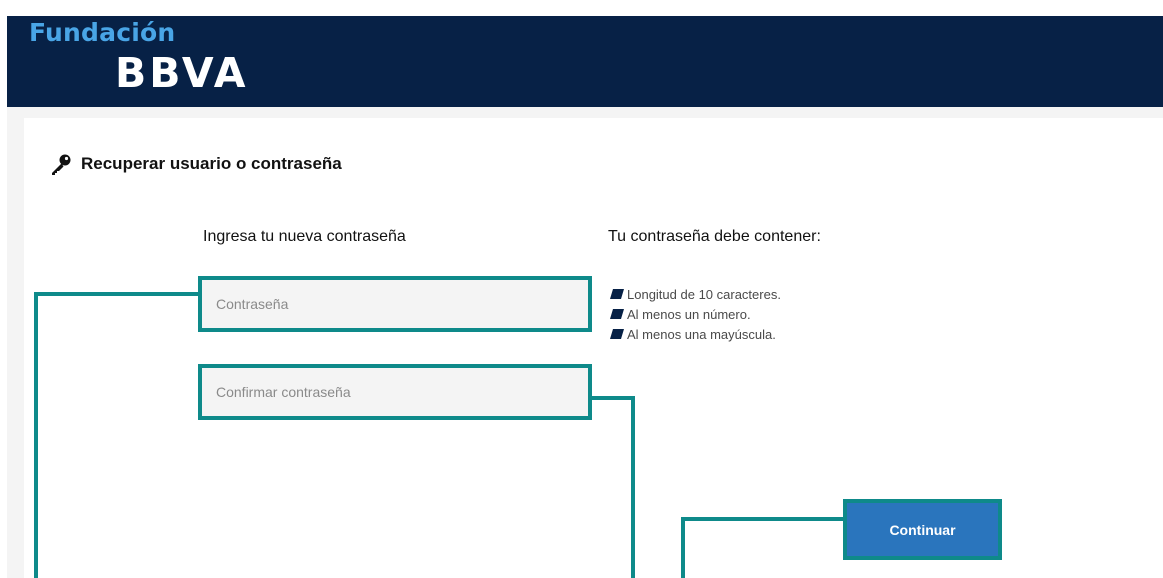 The height and width of the screenshot is (578, 1163). Describe the element at coordinates (304, 236) in the screenshot. I see `new-password-label: Ingresa tu nueva contraseña` at that location.